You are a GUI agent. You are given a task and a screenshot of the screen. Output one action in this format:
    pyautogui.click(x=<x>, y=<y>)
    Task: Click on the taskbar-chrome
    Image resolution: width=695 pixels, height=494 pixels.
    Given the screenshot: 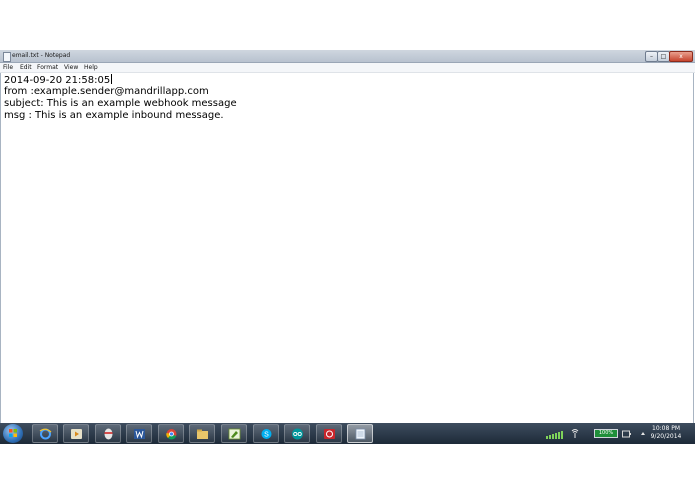 What is the action you would take?
    pyautogui.click(x=171, y=433)
    